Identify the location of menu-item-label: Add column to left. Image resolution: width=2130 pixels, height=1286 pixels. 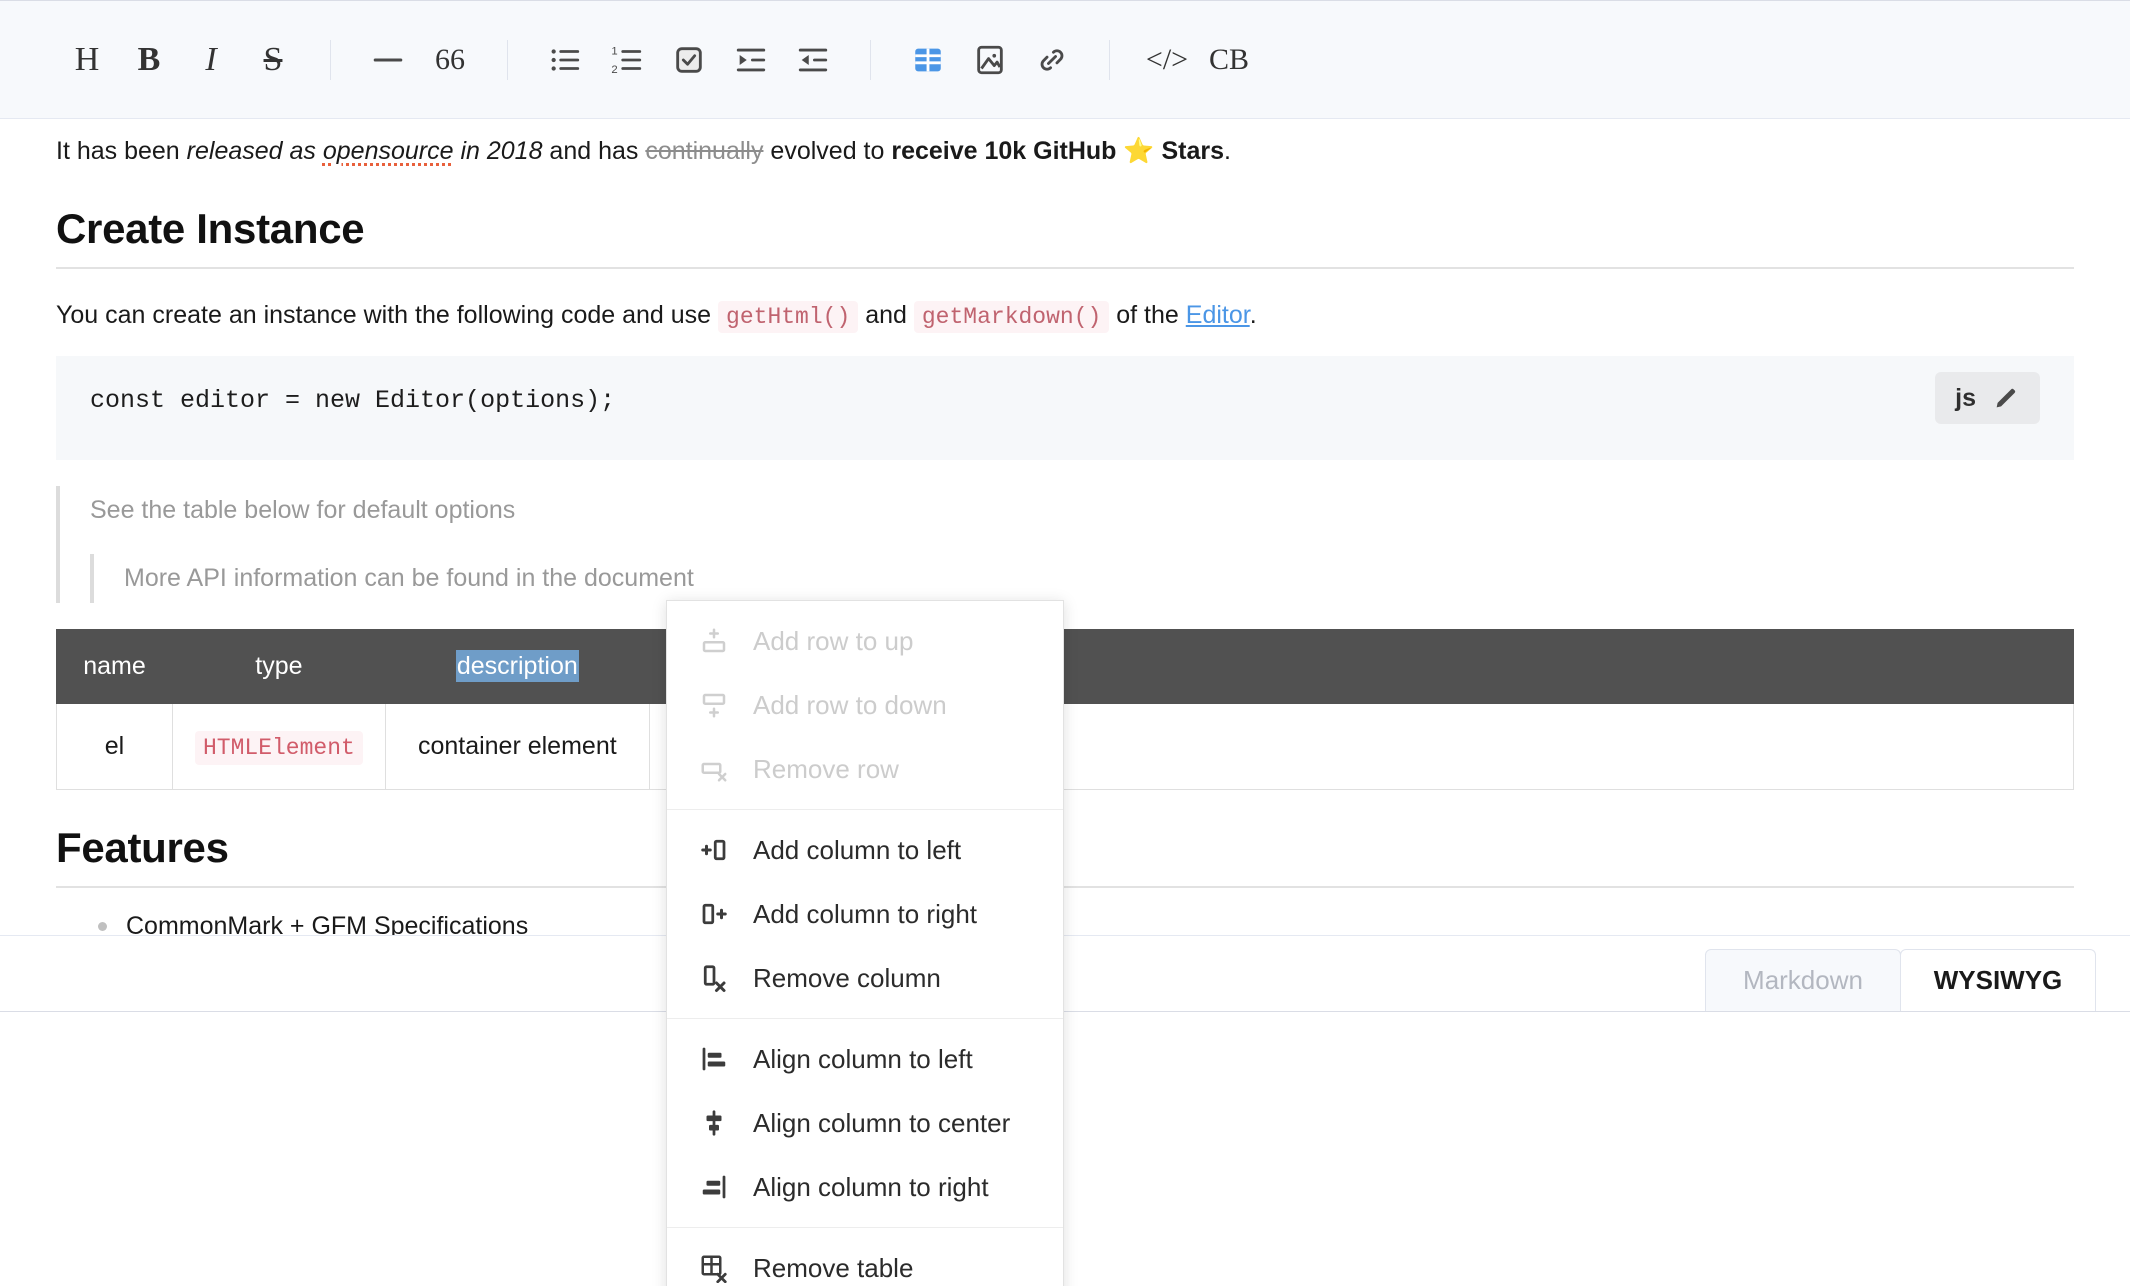
(857, 849).